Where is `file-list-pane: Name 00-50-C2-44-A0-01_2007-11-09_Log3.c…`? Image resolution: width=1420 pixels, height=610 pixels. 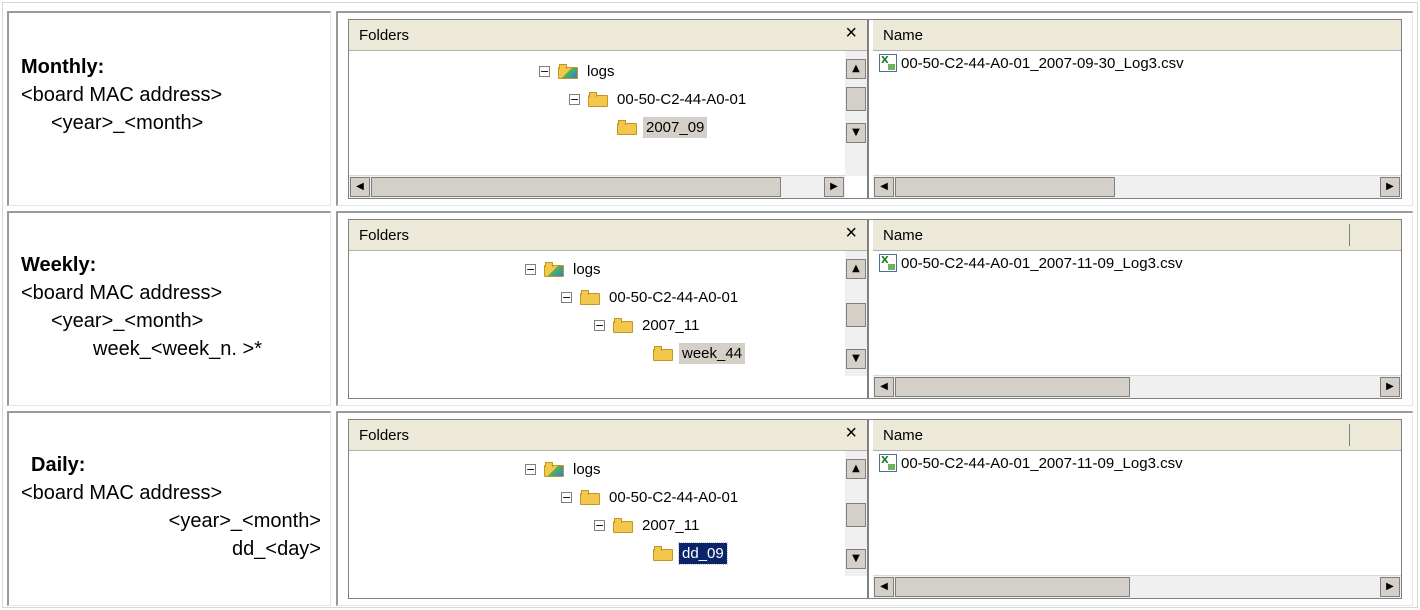
file-list-pane: Name 00-50-C2-44-A0-01_2007-11-09_Log3.c… is located at coordinates (1137, 309).